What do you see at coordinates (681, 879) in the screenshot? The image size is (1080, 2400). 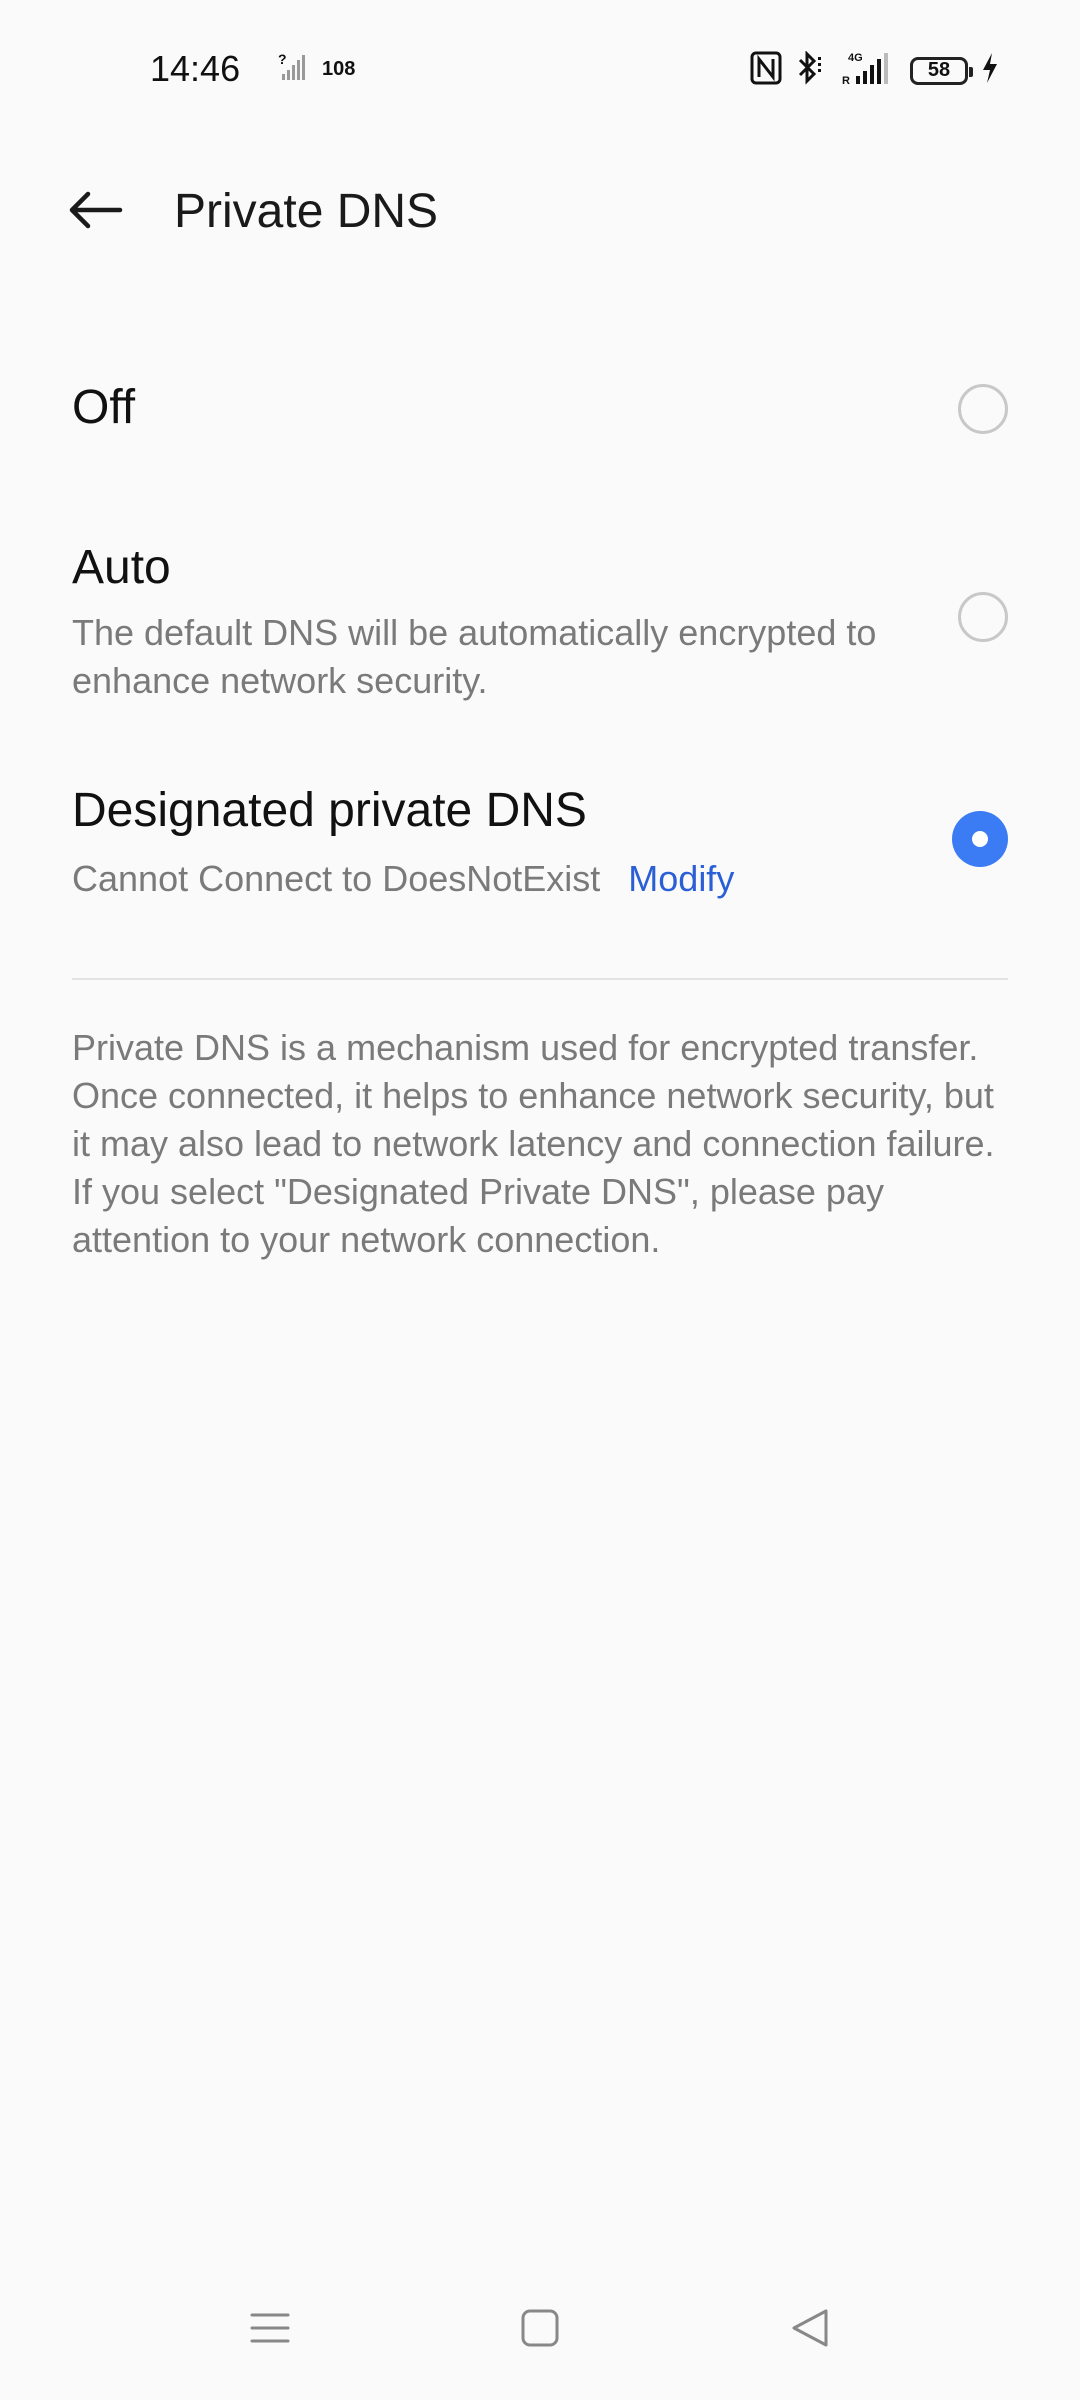 I see `modify-link: Modify` at bounding box center [681, 879].